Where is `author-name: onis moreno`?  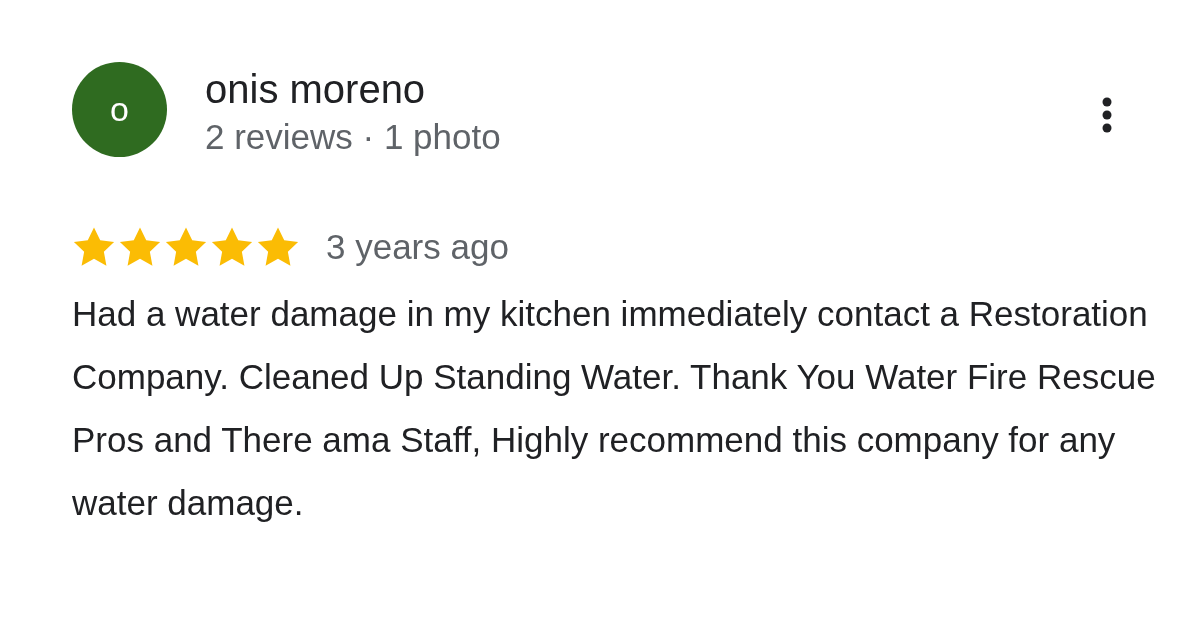 author-name: onis moreno is located at coordinates (353, 89).